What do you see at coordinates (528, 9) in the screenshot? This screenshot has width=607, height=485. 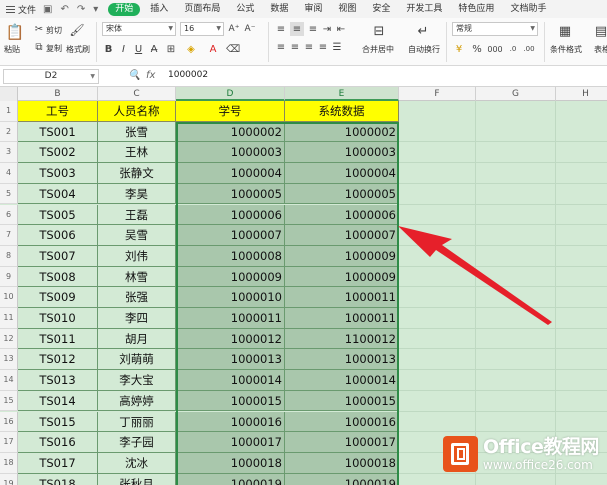 I see `tab-10: 文档助手` at bounding box center [528, 9].